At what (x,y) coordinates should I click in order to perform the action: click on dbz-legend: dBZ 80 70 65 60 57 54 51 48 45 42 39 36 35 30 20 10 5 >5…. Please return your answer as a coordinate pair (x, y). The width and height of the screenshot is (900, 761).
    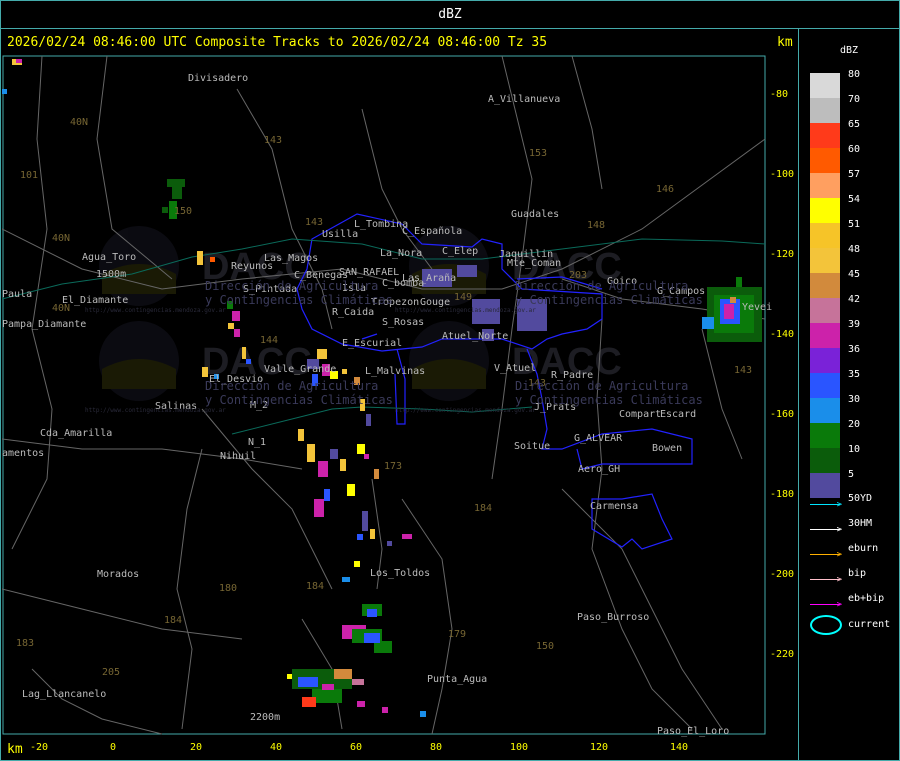
    Looking at the image, I should click on (850, 395).